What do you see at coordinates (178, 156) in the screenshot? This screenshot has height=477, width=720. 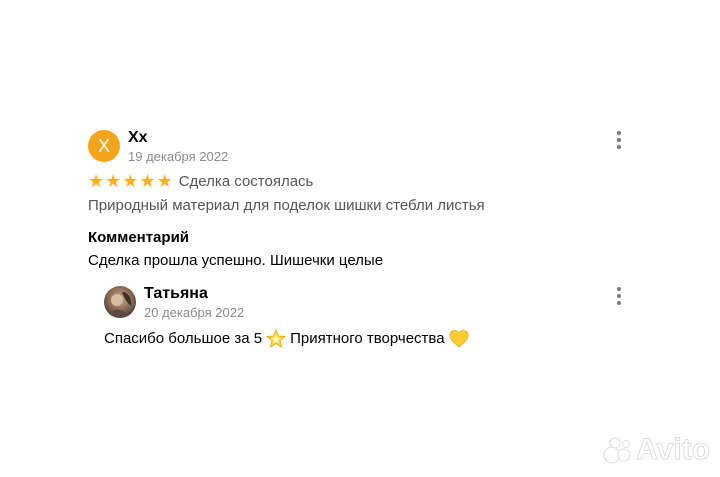 I see `review-date: 19 декабря 2022` at bounding box center [178, 156].